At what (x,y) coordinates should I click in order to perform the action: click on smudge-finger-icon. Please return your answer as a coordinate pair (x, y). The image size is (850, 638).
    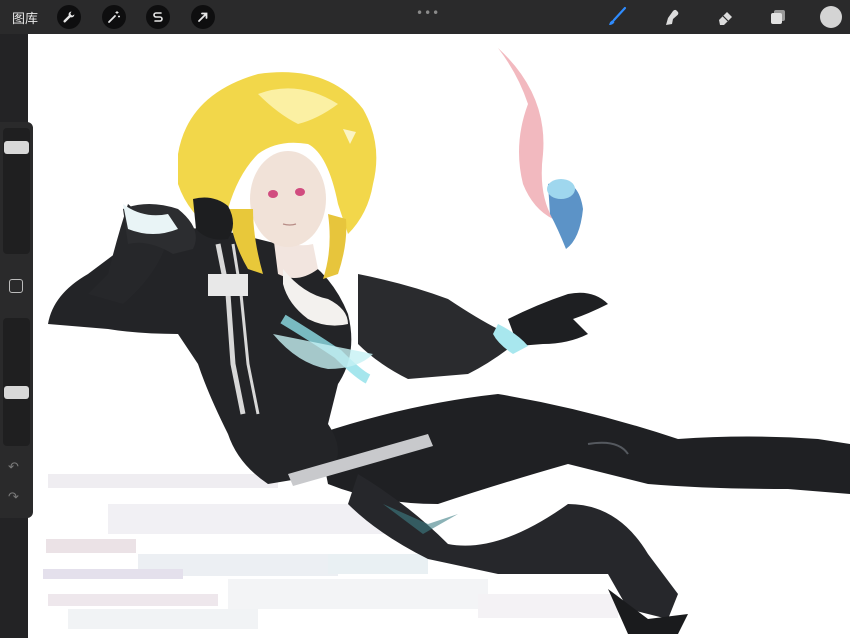
    Looking at the image, I should click on (672, 17).